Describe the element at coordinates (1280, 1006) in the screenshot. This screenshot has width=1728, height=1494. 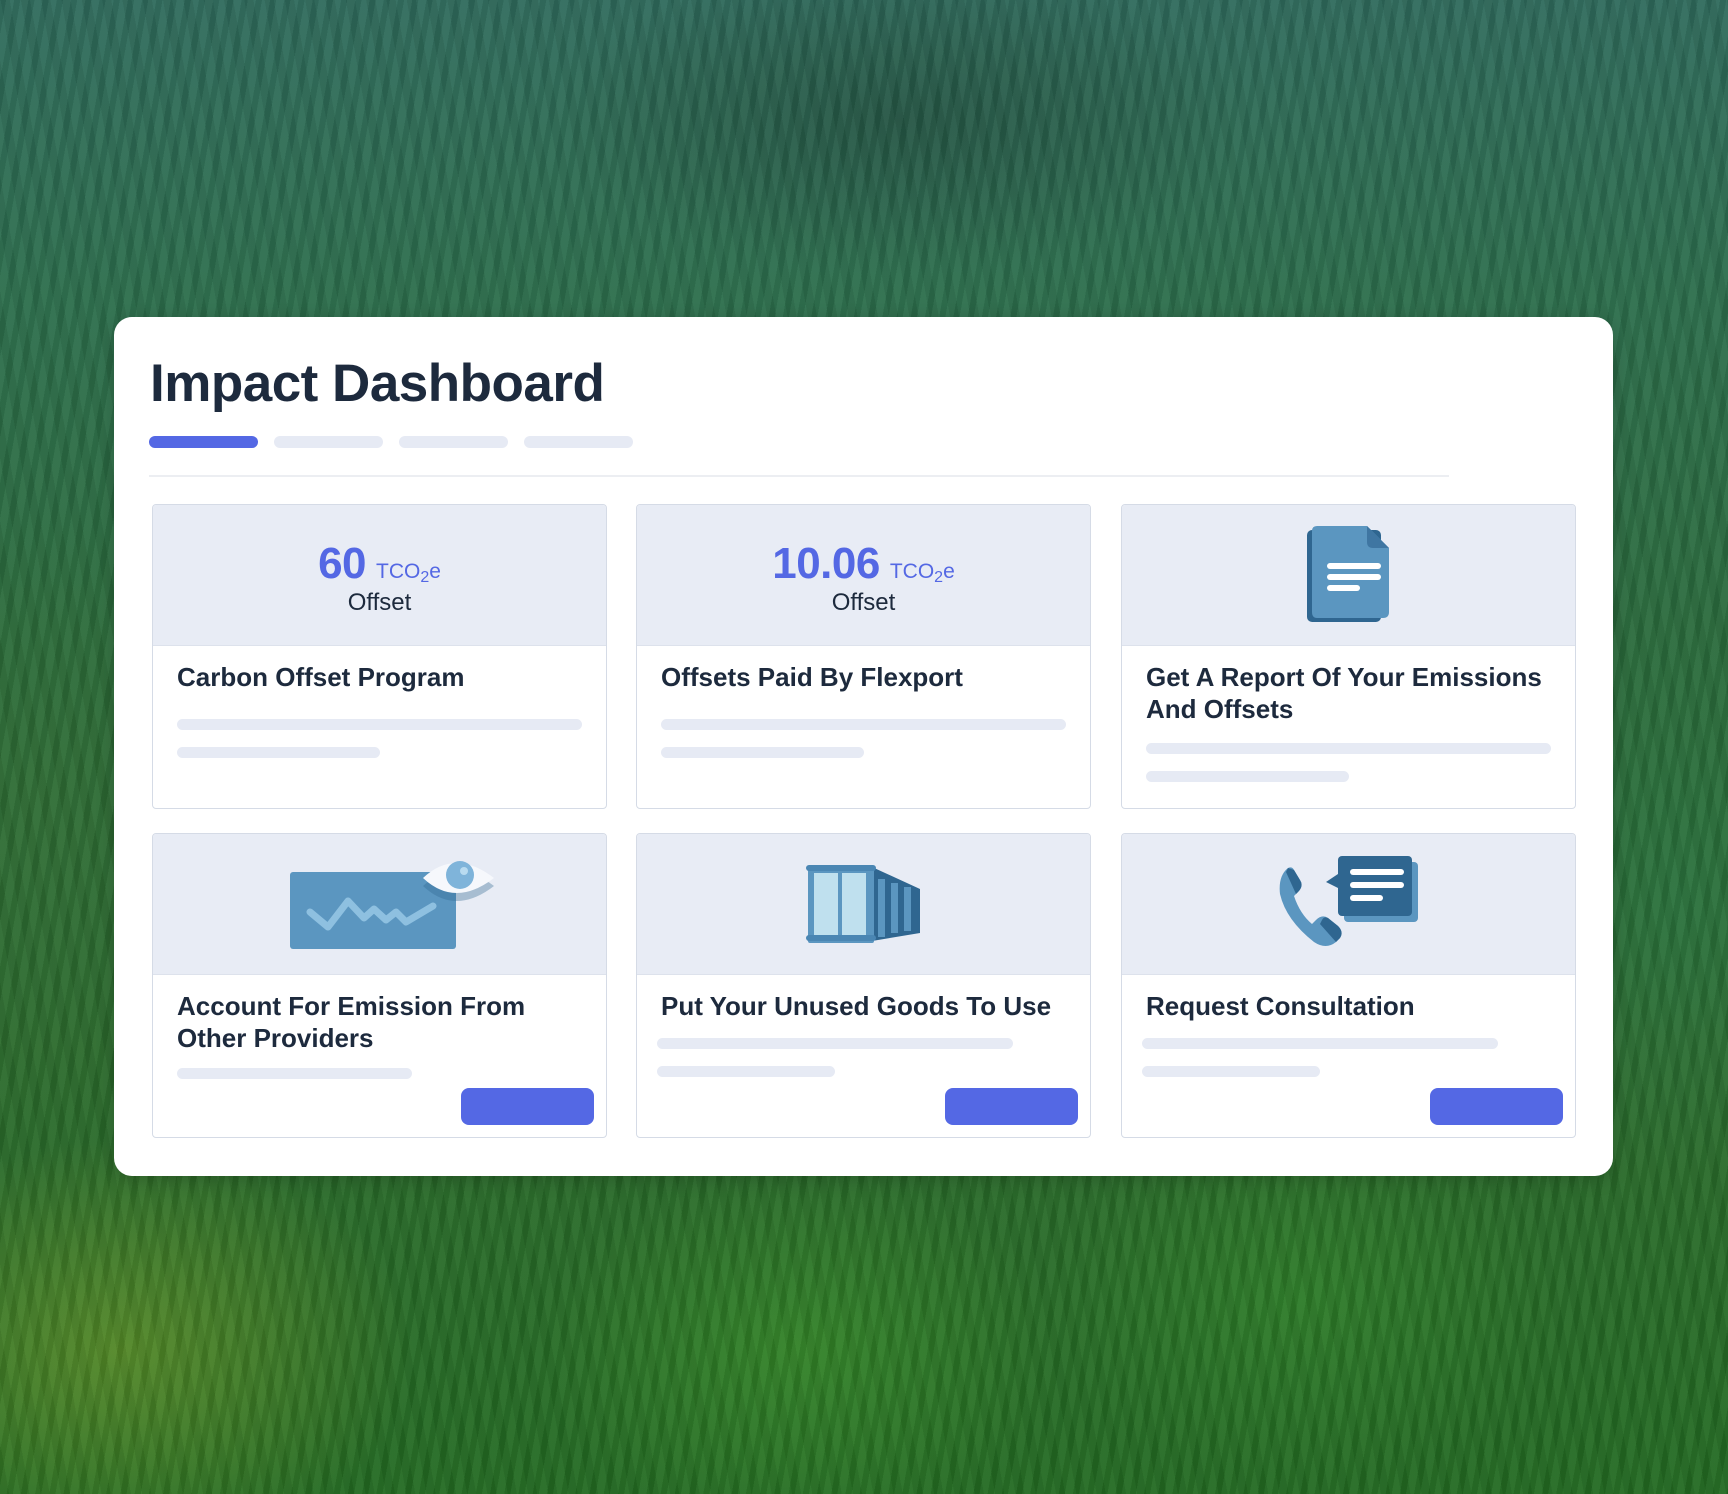
I see `card-title: Request Consultation` at that location.